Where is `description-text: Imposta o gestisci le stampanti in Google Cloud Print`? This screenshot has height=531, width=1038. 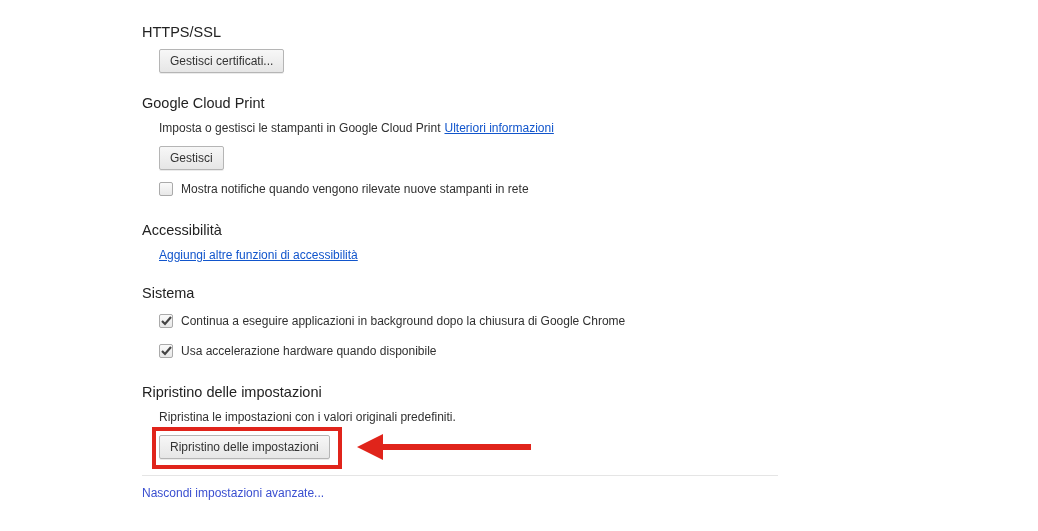 description-text: Imposta o gestisci le stampanti in Google Cloud Print is located at coordinates (300, 128).